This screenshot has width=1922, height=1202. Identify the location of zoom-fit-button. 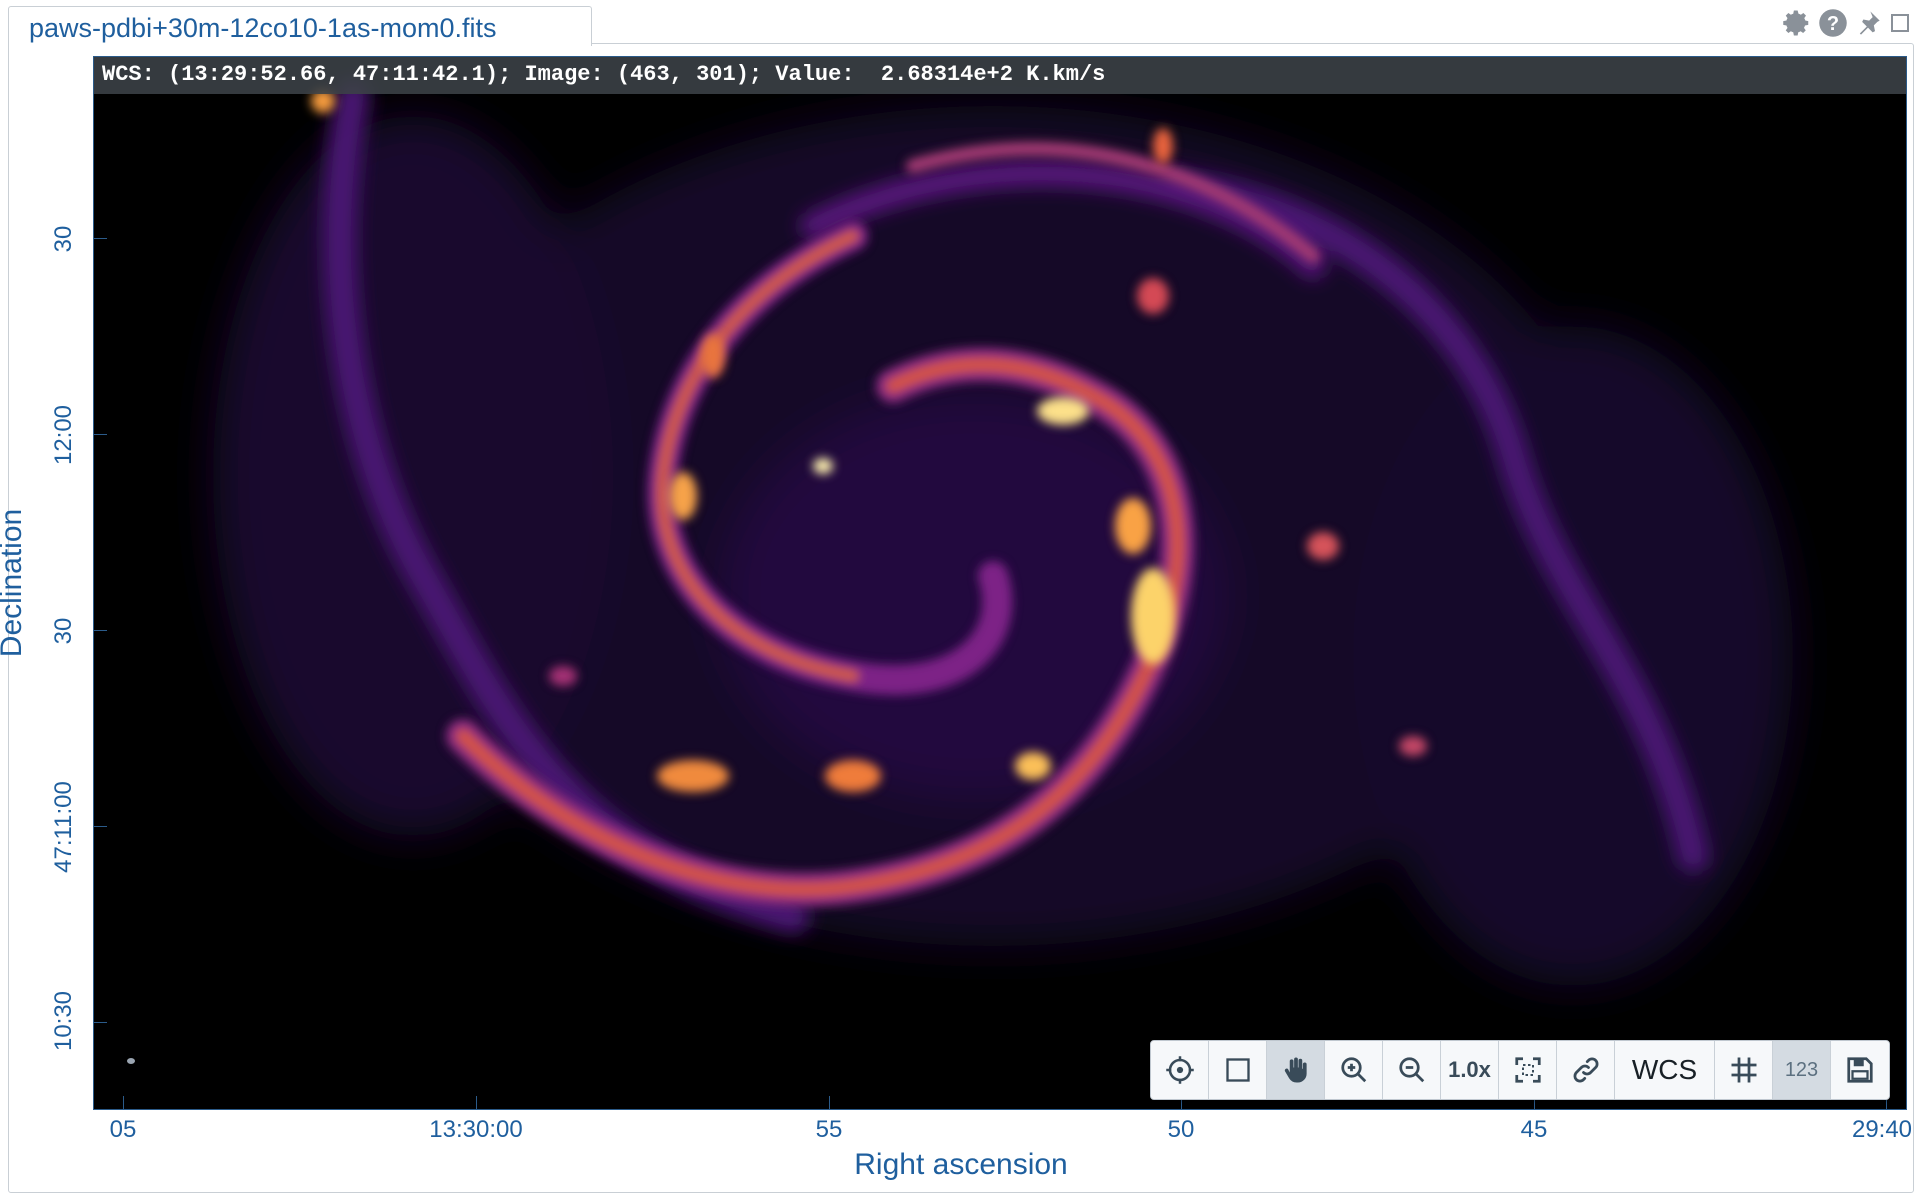
(1528, 1070).